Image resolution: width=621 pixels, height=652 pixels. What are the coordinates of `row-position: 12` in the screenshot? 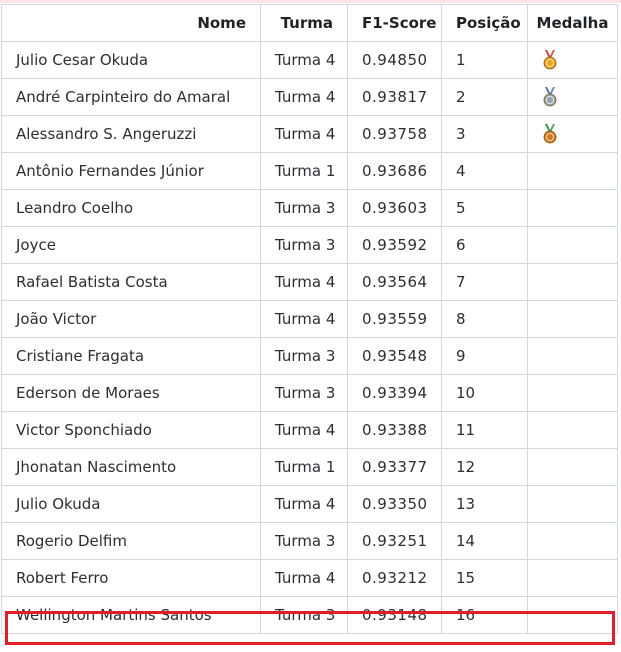 It's located at (484, 467).